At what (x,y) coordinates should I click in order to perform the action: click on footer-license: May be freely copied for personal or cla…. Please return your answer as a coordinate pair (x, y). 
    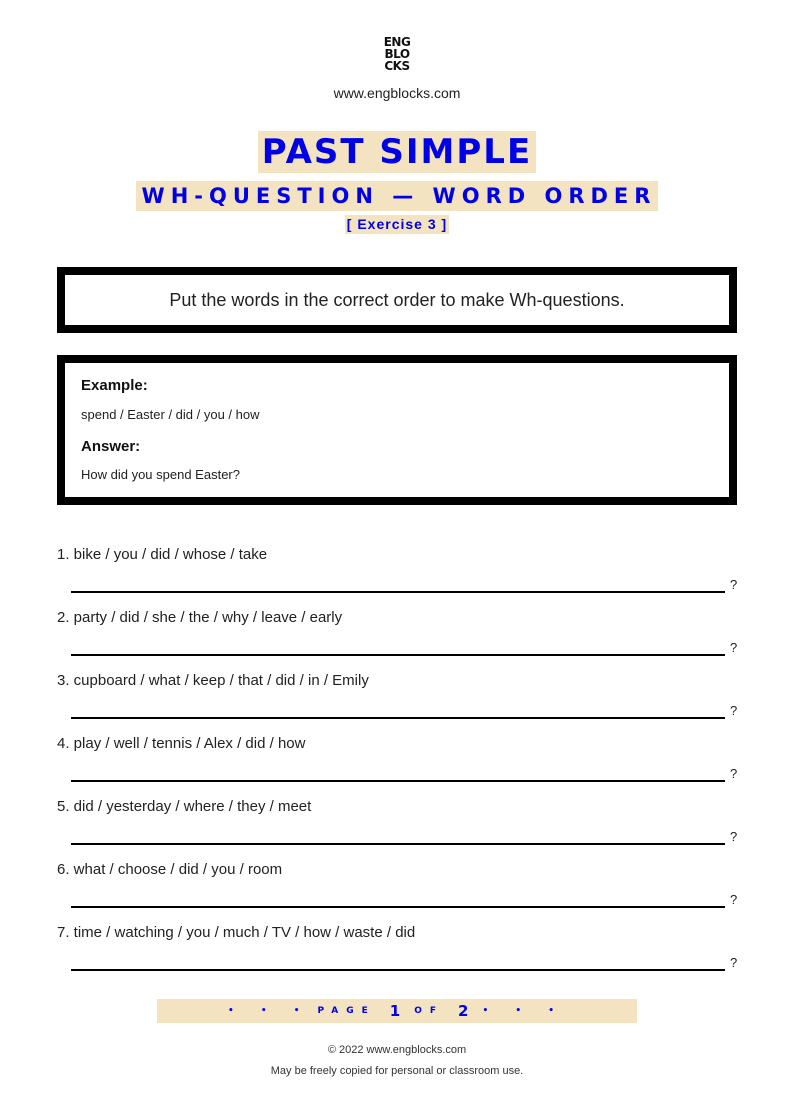
    Looking at the image, I should click on (397, 1071).